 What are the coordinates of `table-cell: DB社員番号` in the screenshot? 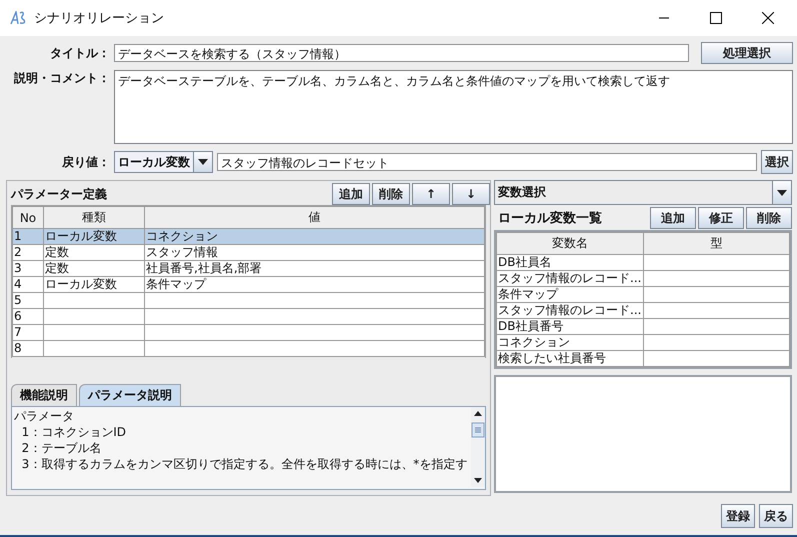 It's located at (531, 326).